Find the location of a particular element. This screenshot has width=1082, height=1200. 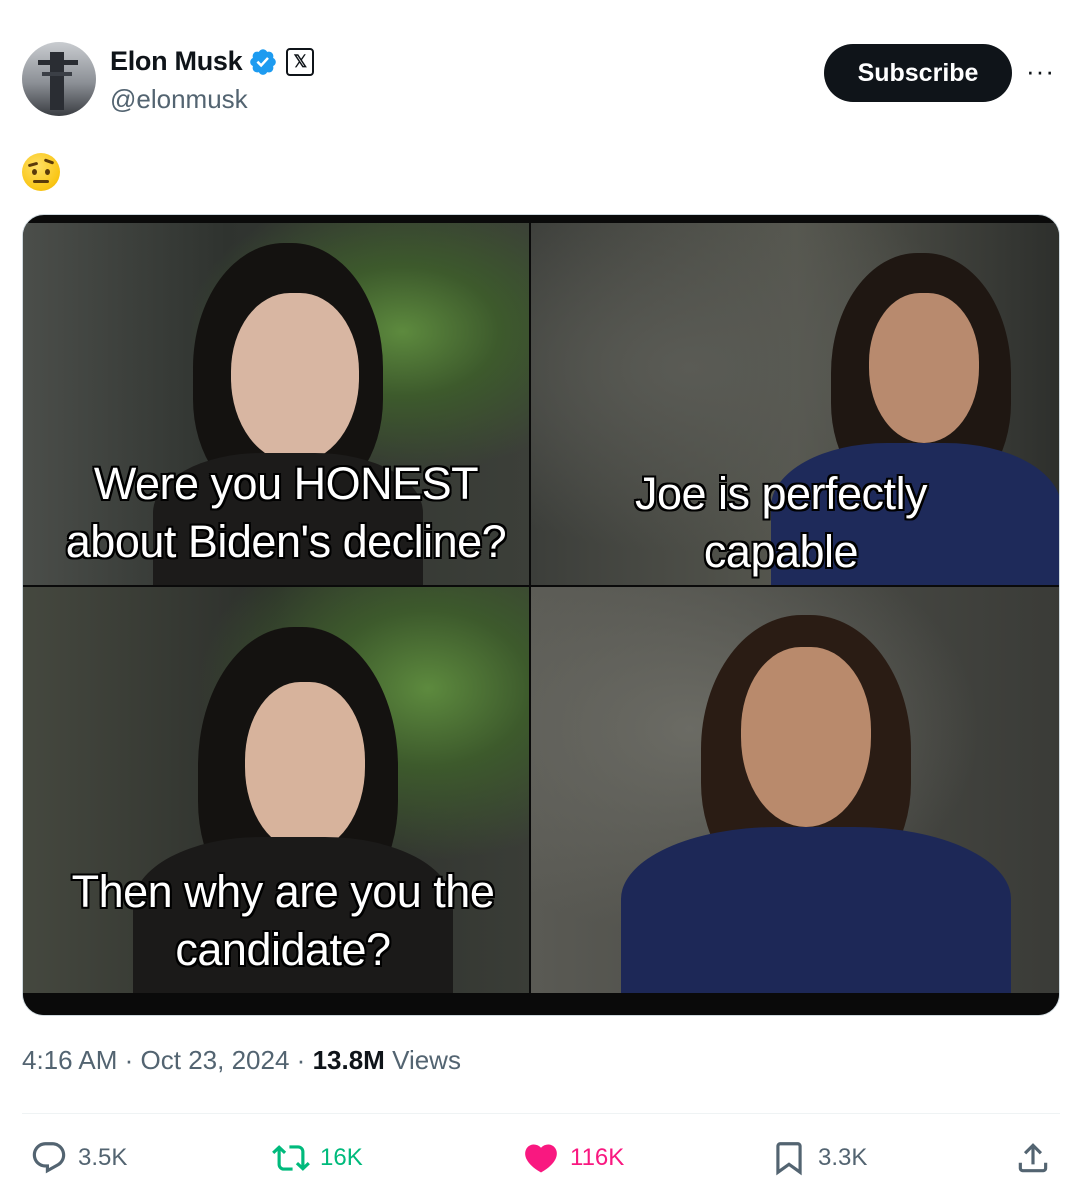

repost-button: 16K is located at coordinates (317, 1158).